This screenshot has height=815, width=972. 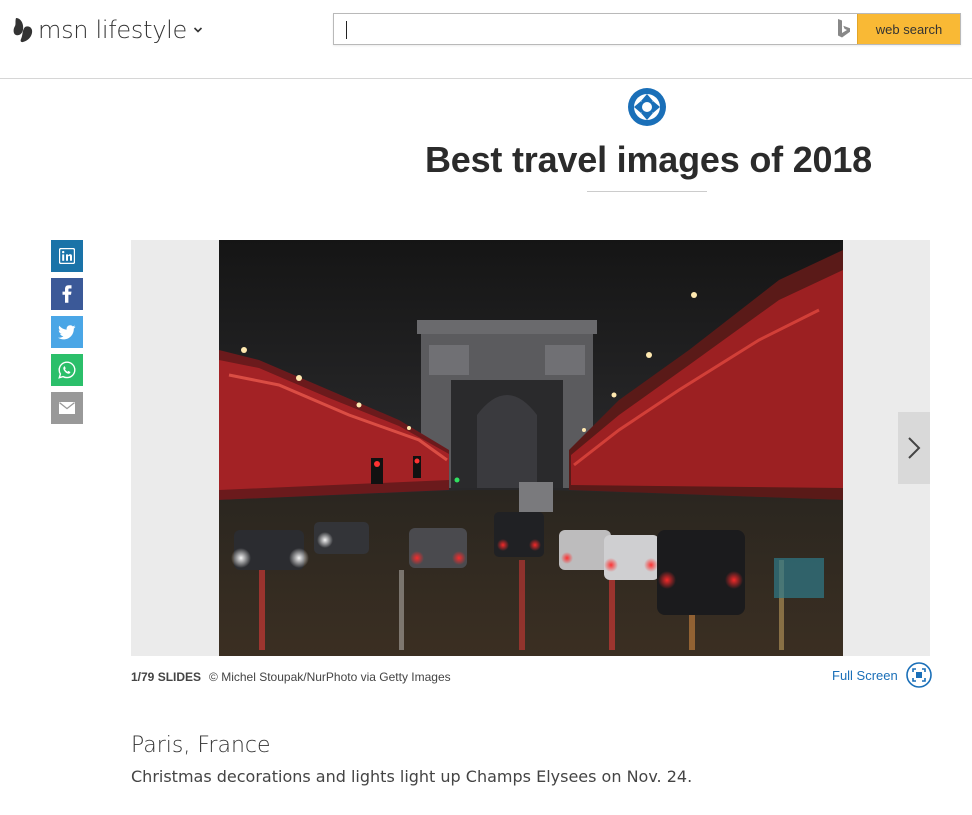 I want to click on share-linkedin-button, so click(x=67, y=256).